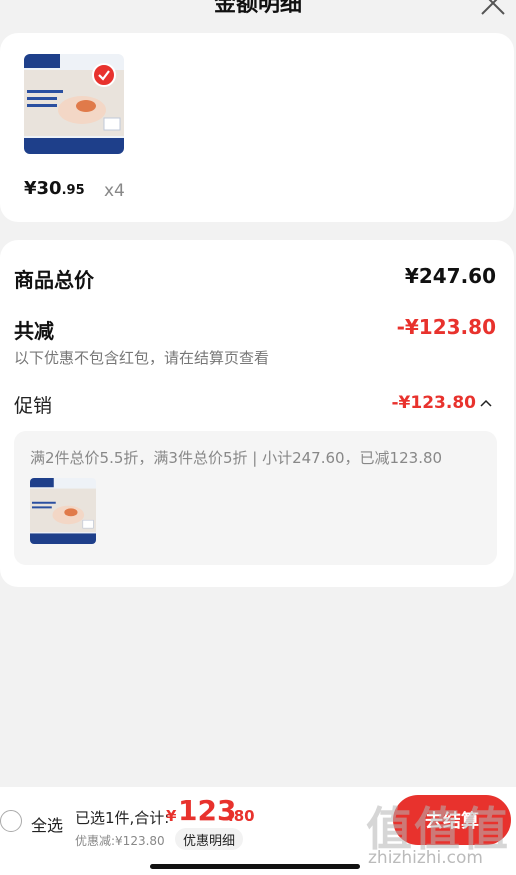  I want to click on promo-value: -¥123.80, so click(434, 403).